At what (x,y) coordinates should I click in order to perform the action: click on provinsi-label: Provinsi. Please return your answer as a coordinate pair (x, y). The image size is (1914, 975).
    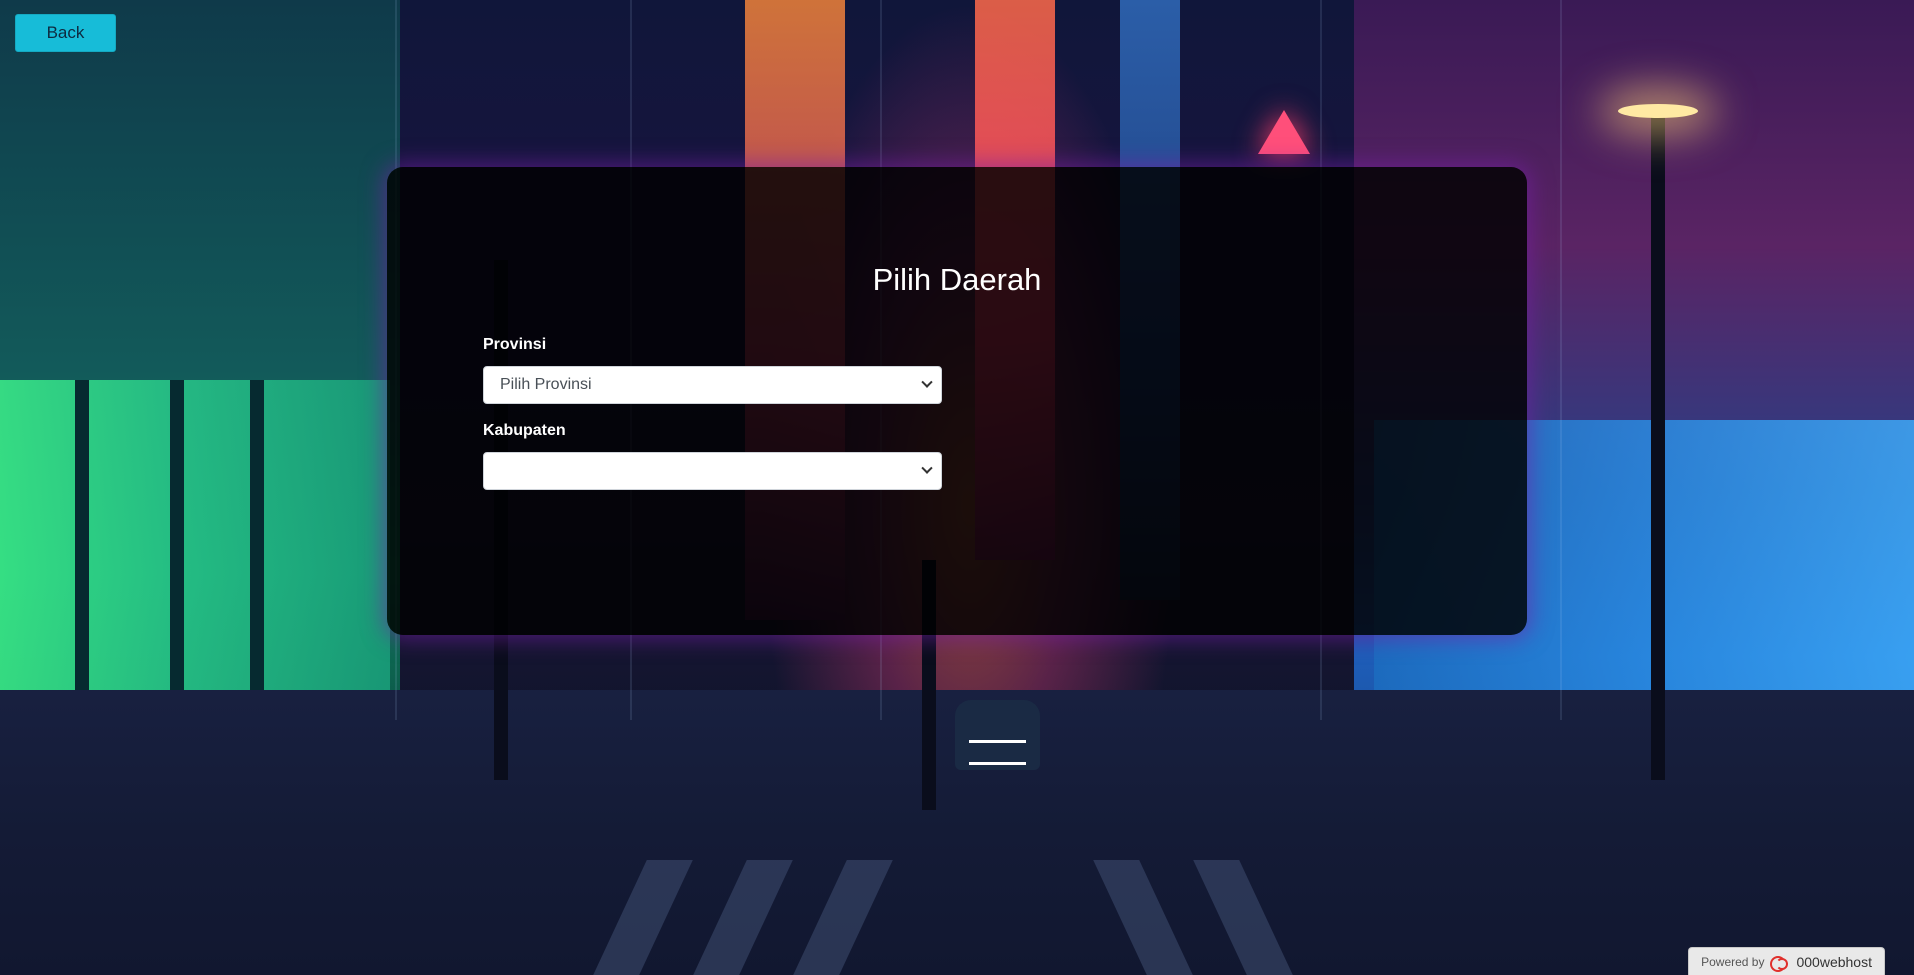
    Looking at the image, I should click on (515, 344).